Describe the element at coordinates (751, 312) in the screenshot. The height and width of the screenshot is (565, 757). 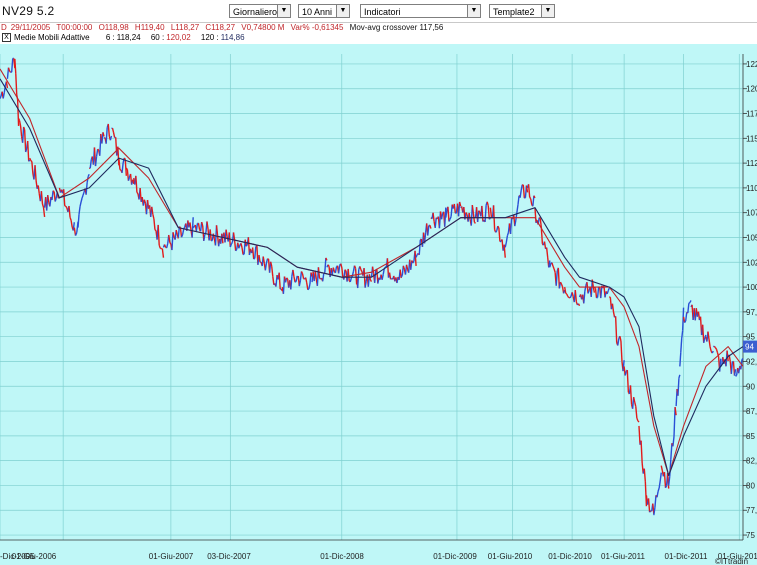
I see `y-tick-label: 97,5` at that location.